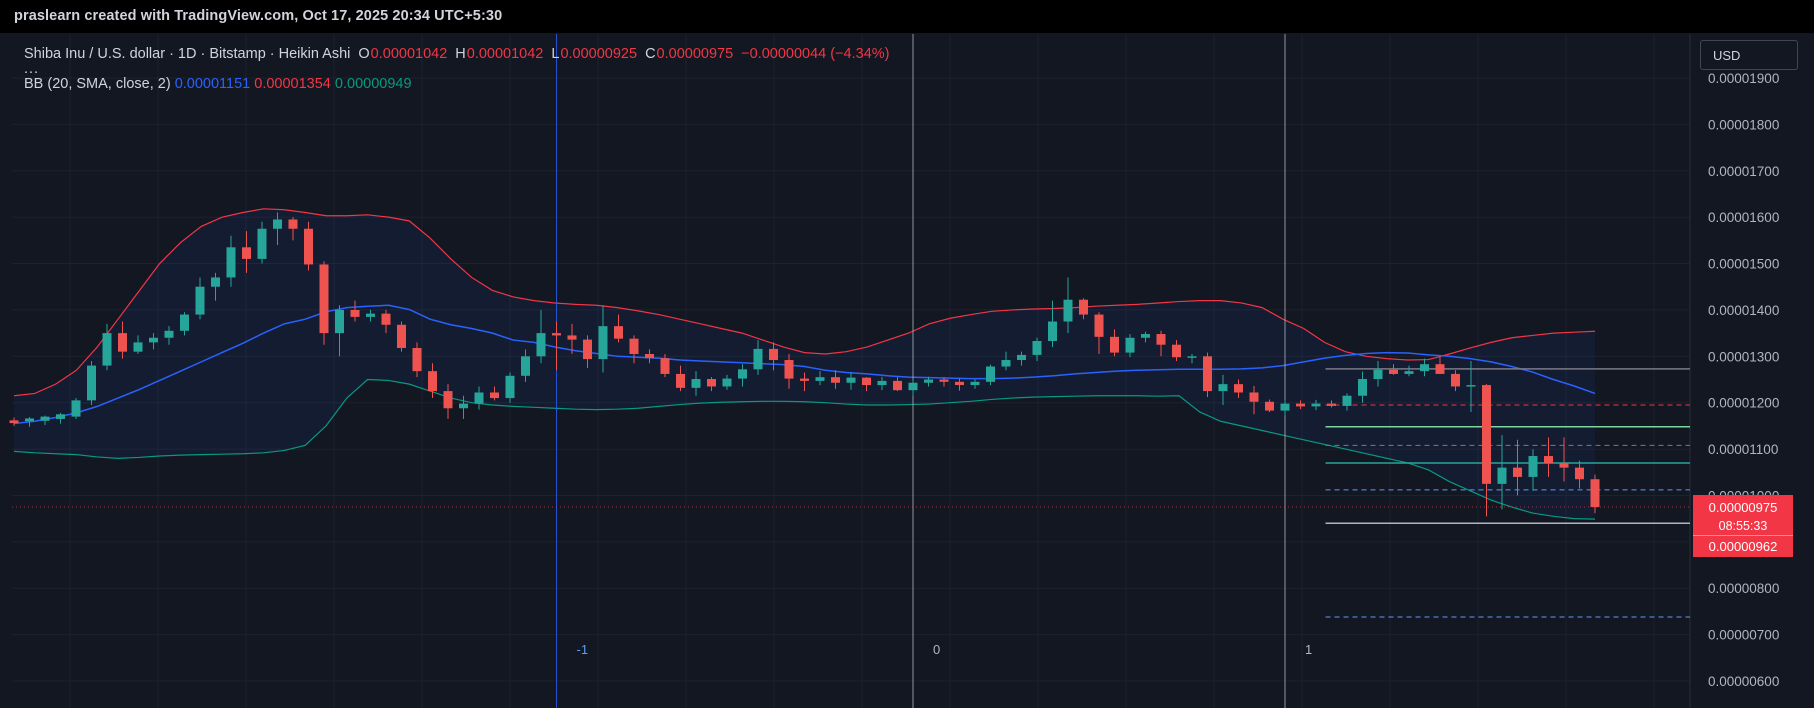 The image size is (1814, 708). What do you see at coordinates (695, 54) in the screenshot?
I see `close-value: 0.00000975` at bounding box center [695, 54].